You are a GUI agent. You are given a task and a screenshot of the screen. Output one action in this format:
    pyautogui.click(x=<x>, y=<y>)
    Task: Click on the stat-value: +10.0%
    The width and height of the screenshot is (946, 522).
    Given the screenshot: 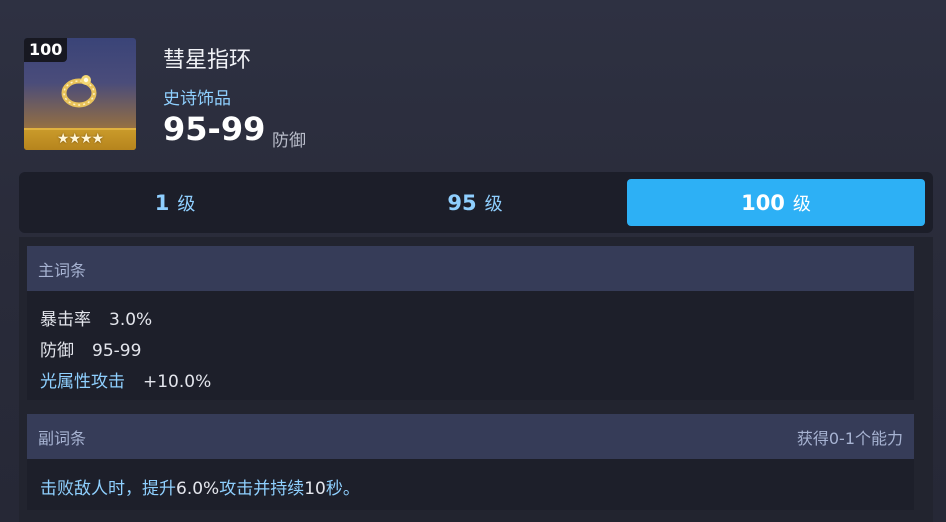 What is the action you would take?
    pyautogui.click(x=177, y=382)
    